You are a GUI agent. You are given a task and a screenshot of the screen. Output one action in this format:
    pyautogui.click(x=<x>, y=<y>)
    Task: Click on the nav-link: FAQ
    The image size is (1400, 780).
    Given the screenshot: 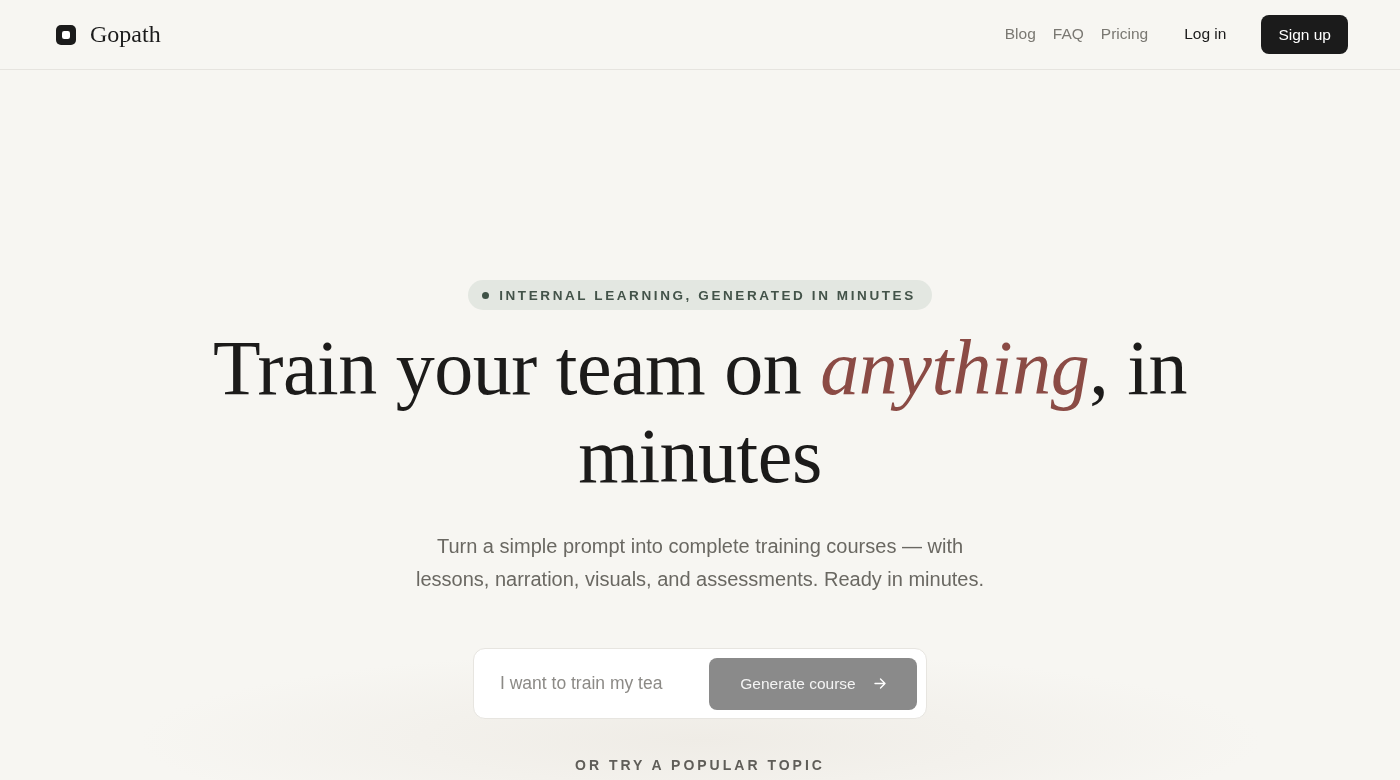 What is the action you would take?
    pyautogui.click(x=1068, y=34)
    